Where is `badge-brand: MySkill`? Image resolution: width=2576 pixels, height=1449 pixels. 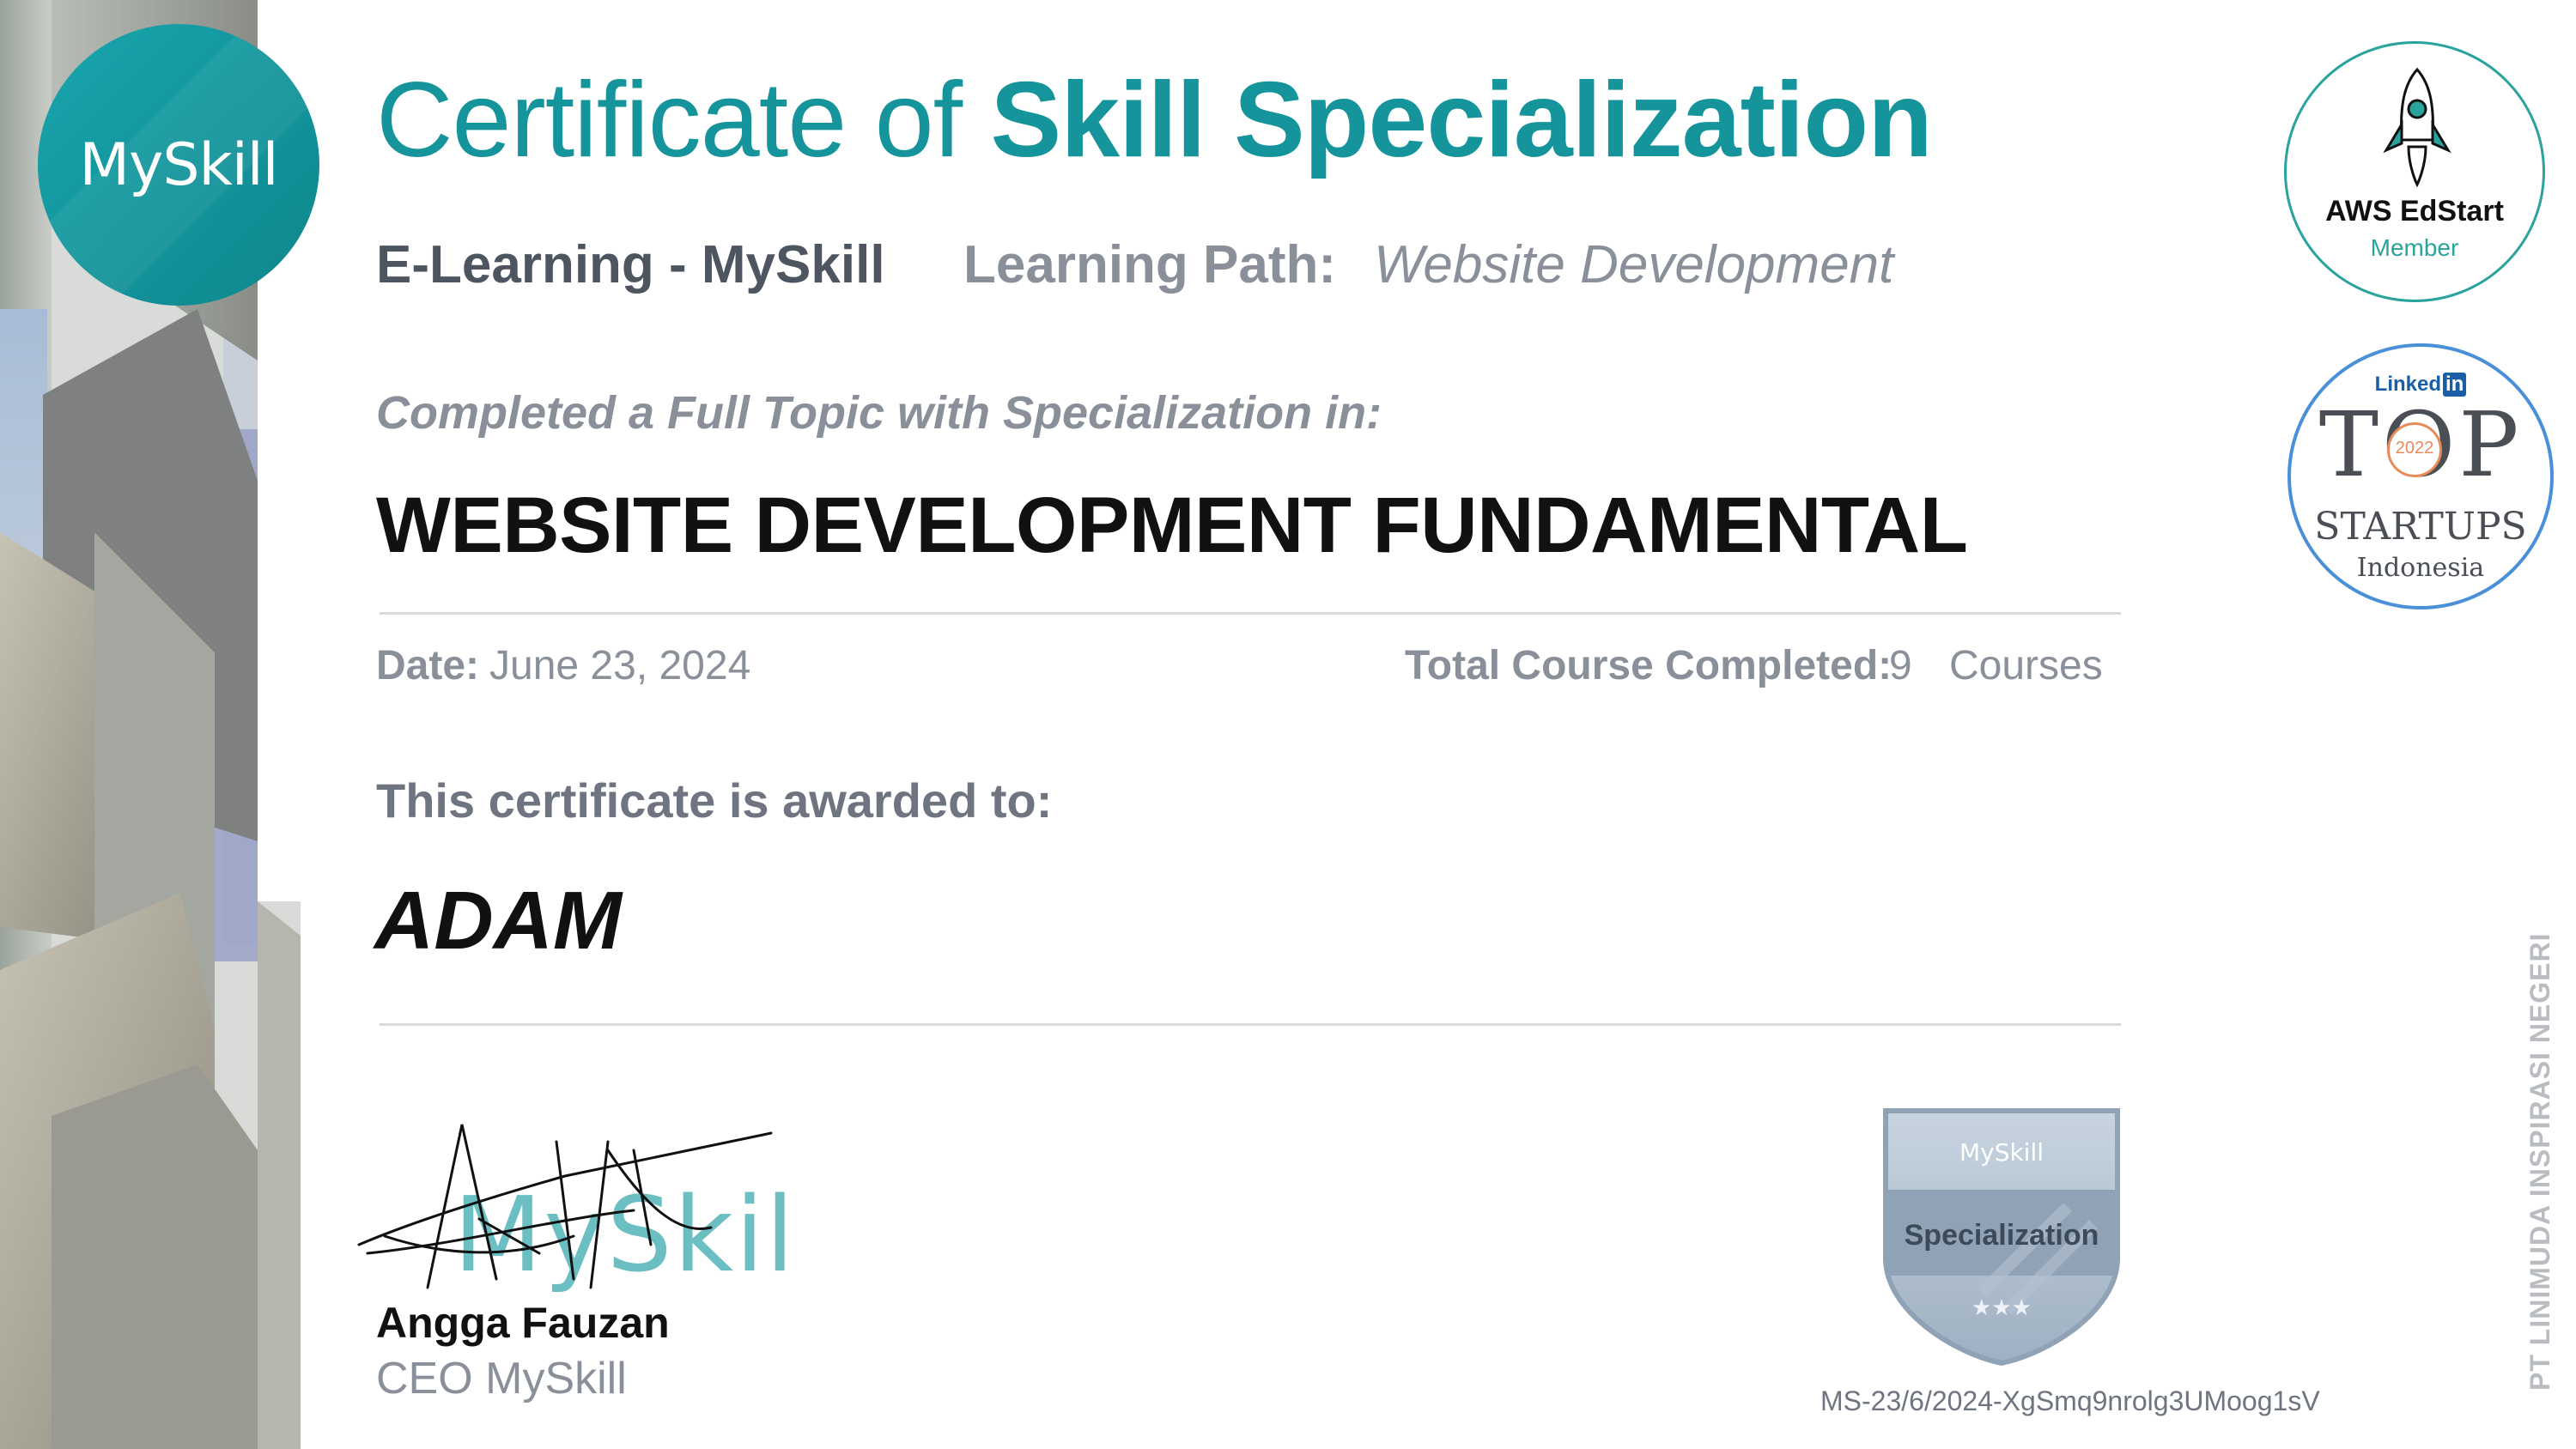 badge-brand: MySkill is located at coordinates (2002, 1152).